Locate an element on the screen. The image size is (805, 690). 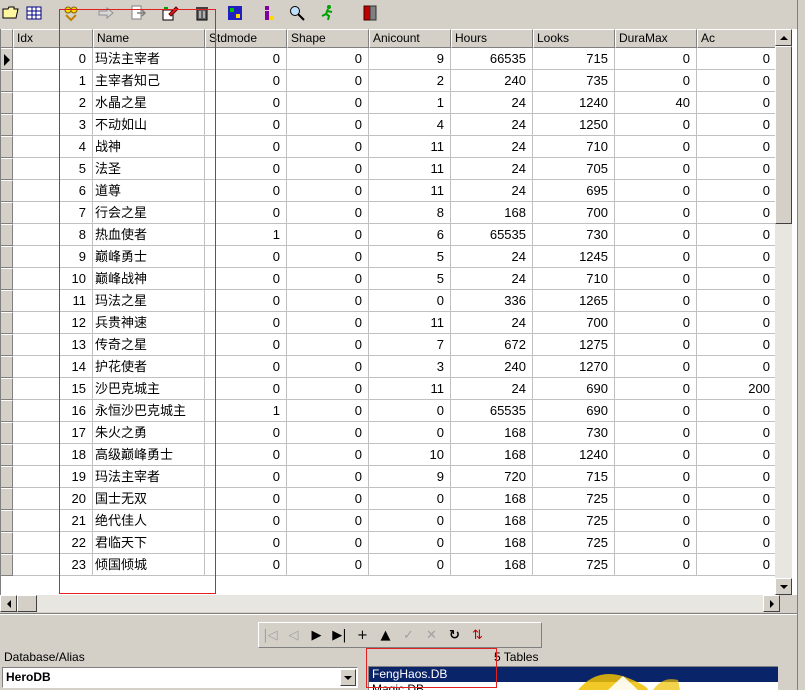
column-header-duramax: DuraMax is located at coordinates (656, 38).